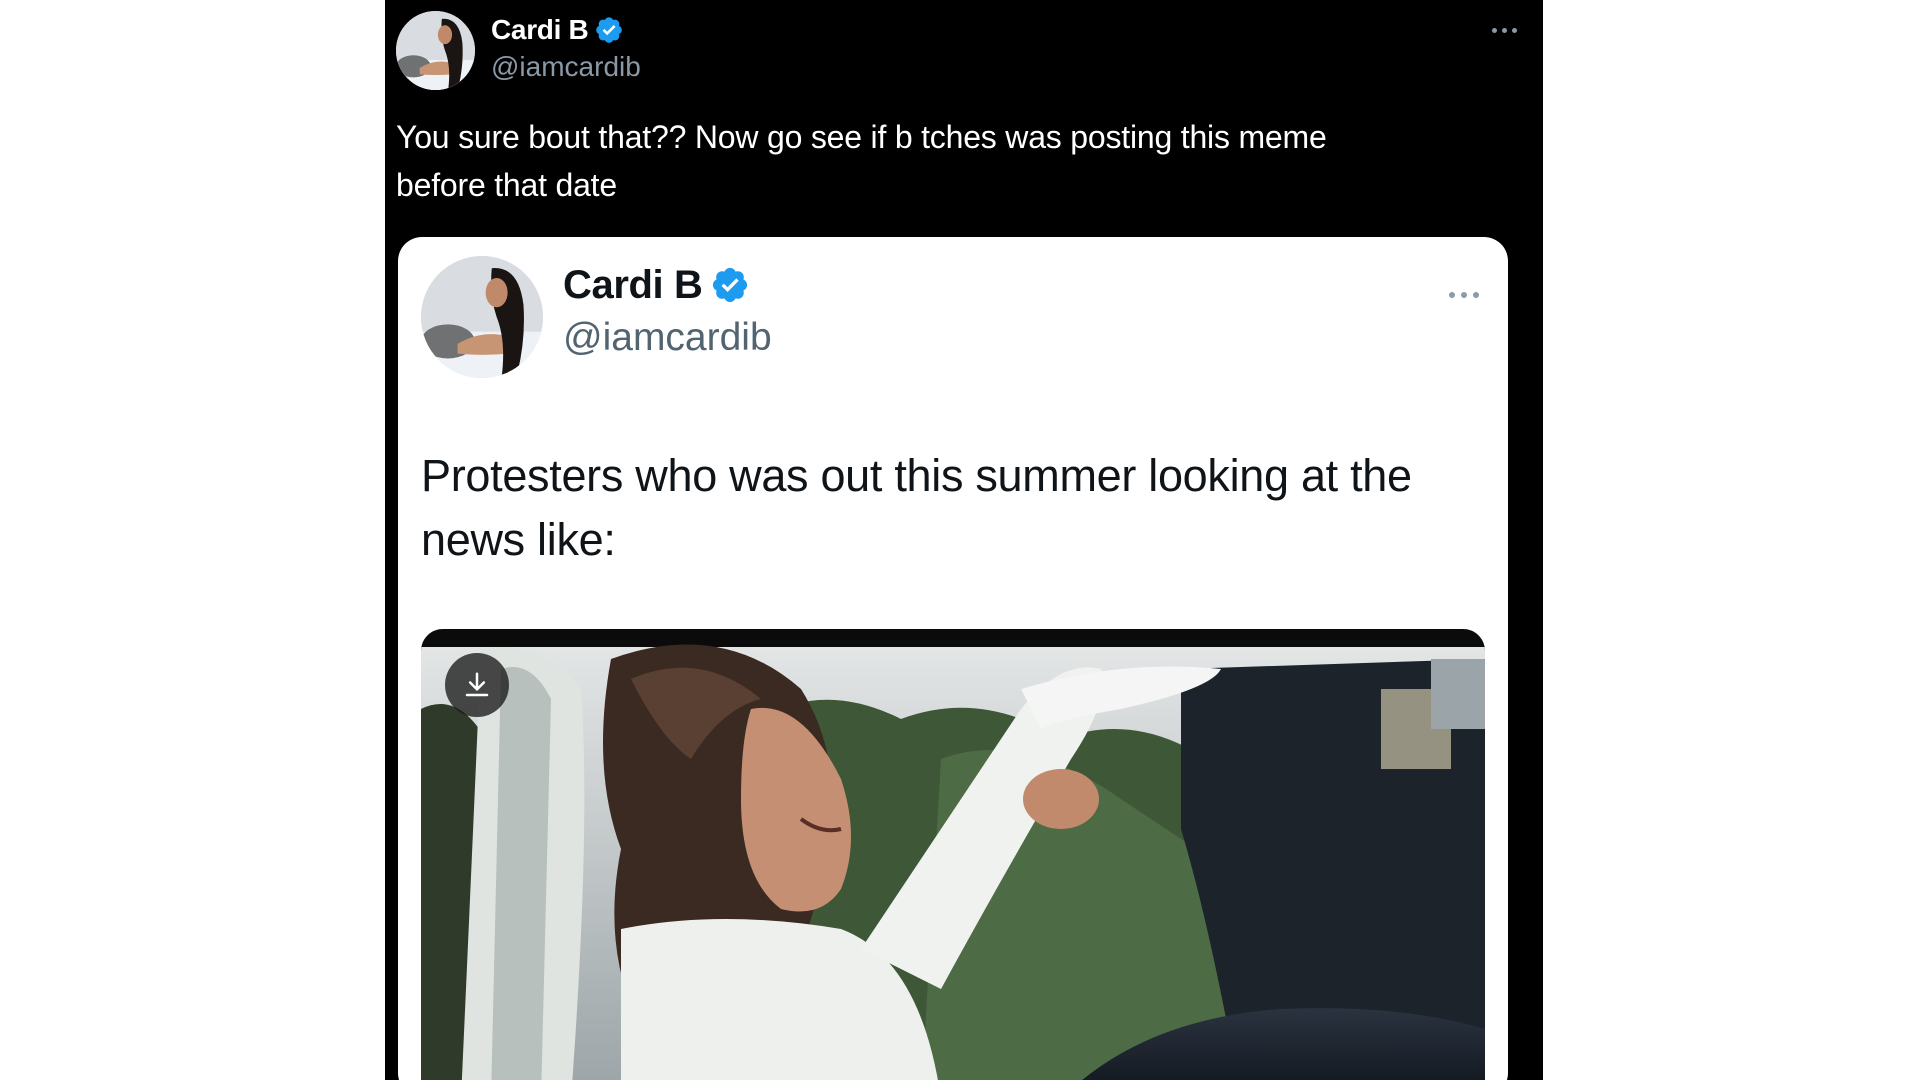  What do you see at coordinates (518, 539) in the screenshot?
I see `tweet-text-line: news like:` at bounding box center [518, 539].